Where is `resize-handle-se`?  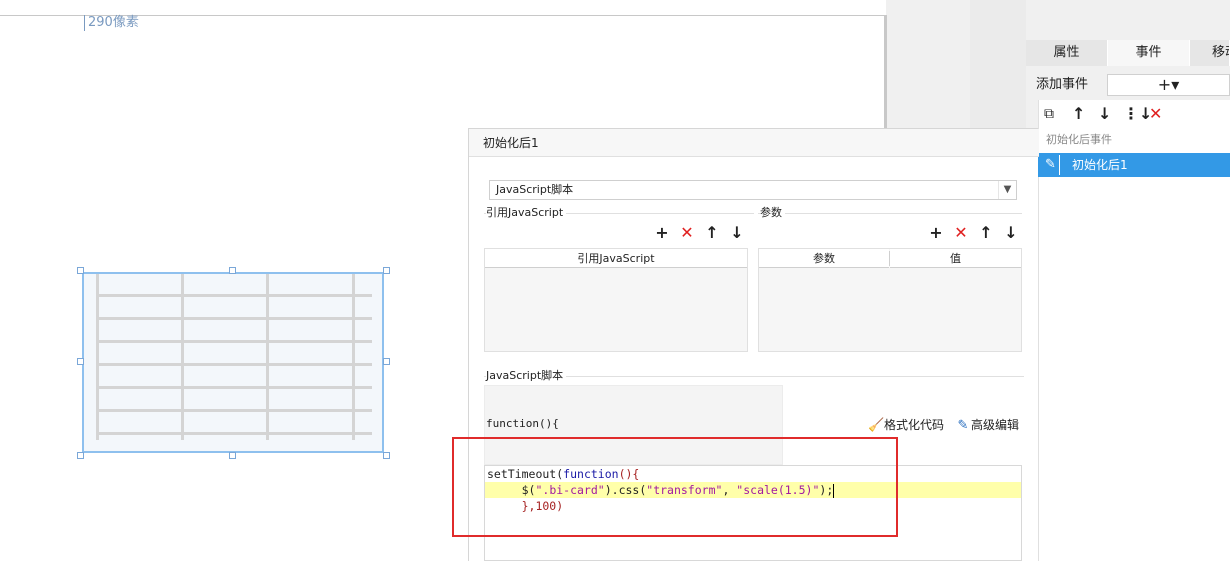 resize-handle-se is located at coordinates (386, 455).